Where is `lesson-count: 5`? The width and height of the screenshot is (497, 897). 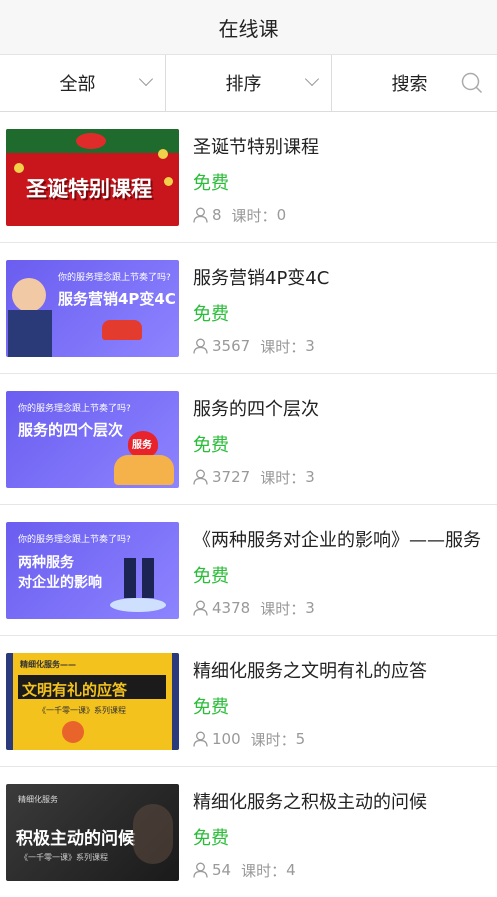 lesson-count: 5 is located at coordinates (300, 739).